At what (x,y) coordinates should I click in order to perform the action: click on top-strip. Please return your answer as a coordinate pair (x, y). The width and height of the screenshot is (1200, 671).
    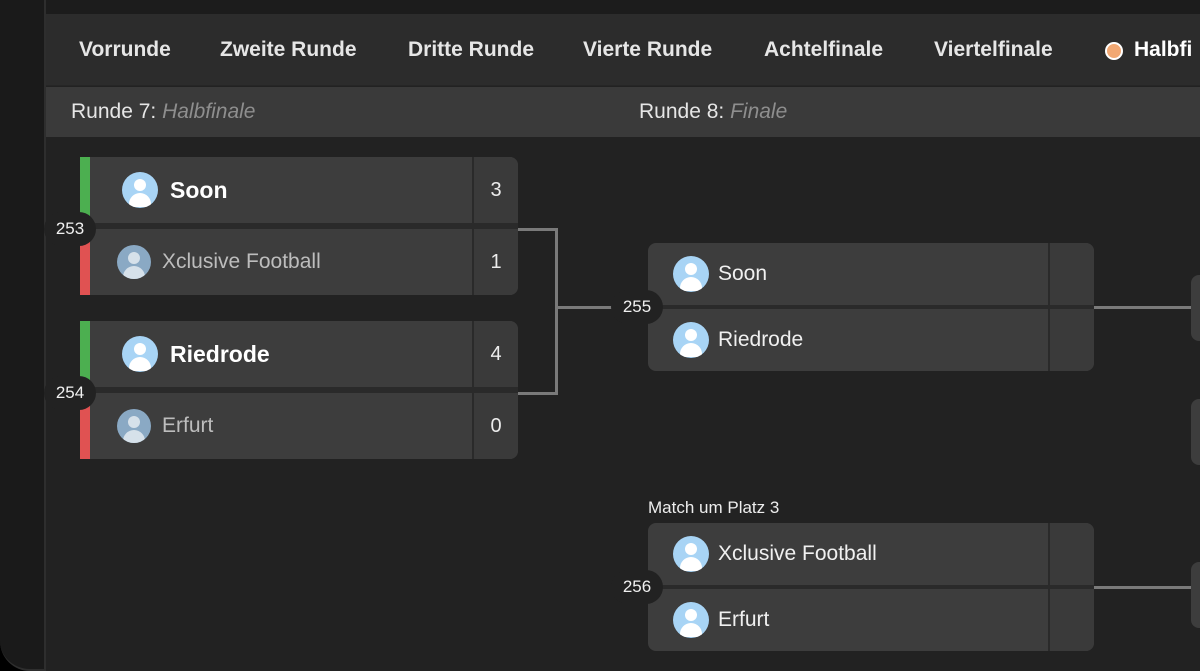
    Looking at the image, I should click on (623, 7).